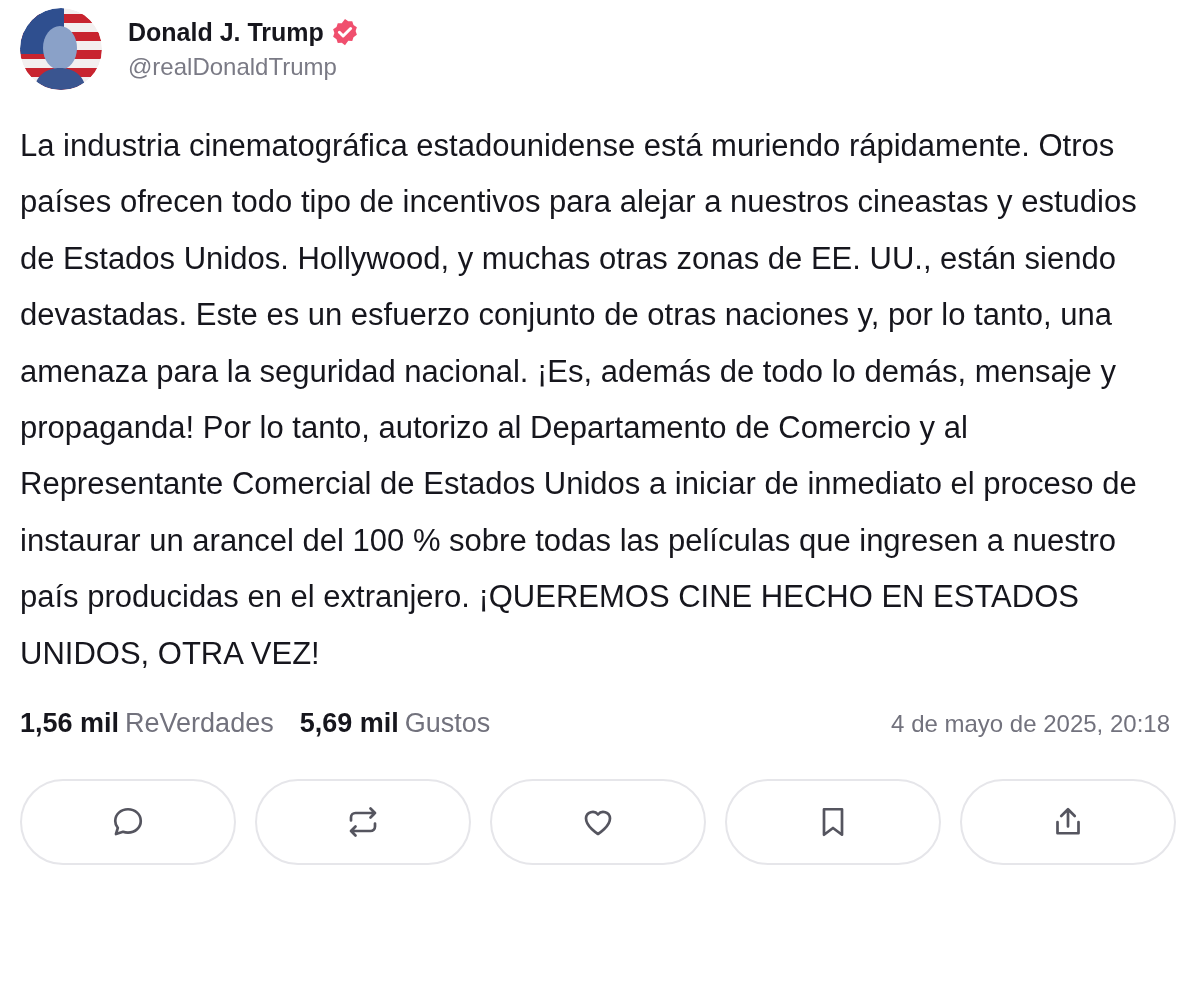 This screenshot has height=1001, width=1200. Describe the element at coordinates (244, 67) in the screenshot. I see `author-handle: @realDonaldTrump` at that location.